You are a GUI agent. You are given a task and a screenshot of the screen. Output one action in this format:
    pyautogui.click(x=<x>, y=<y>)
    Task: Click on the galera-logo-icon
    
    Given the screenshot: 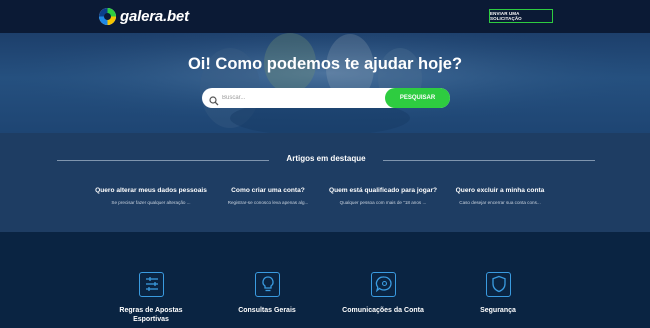 What is the action you would take?
    pyautogui.click(x=107, y=16)
    